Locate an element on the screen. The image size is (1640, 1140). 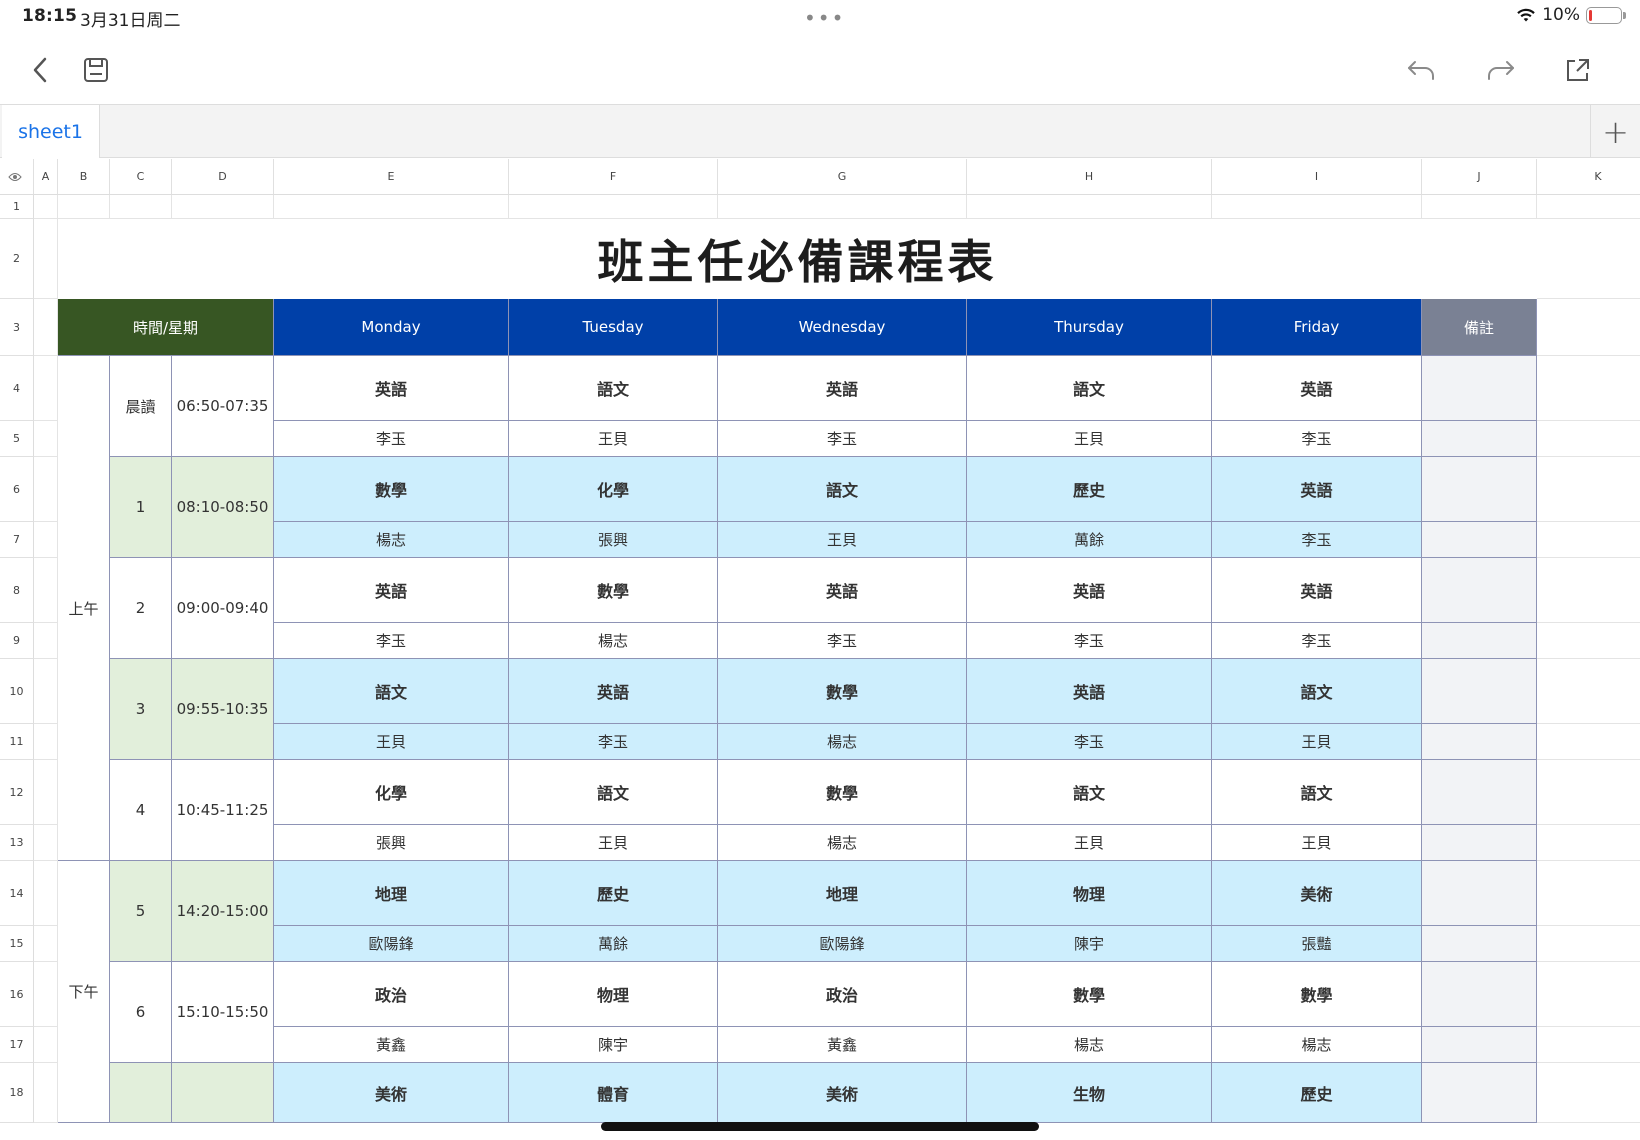
period-time: 10:45-11:25 is located at coordinates (223, 810).